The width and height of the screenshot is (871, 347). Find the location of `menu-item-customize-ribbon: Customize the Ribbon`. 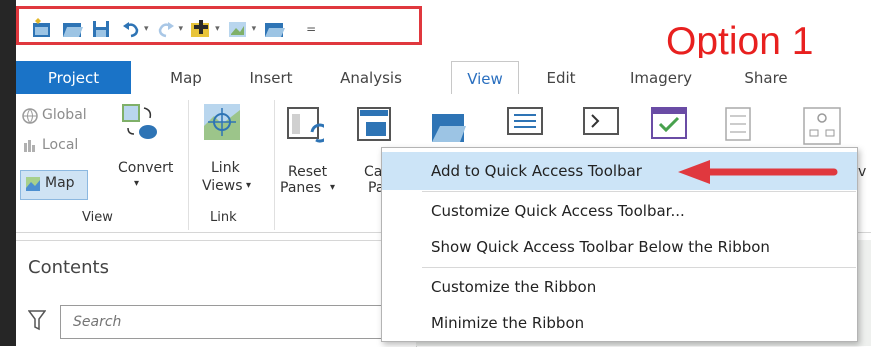

menu-item-customize-ribbon: Customize the Ribbon is located at coordinates (619, 287).